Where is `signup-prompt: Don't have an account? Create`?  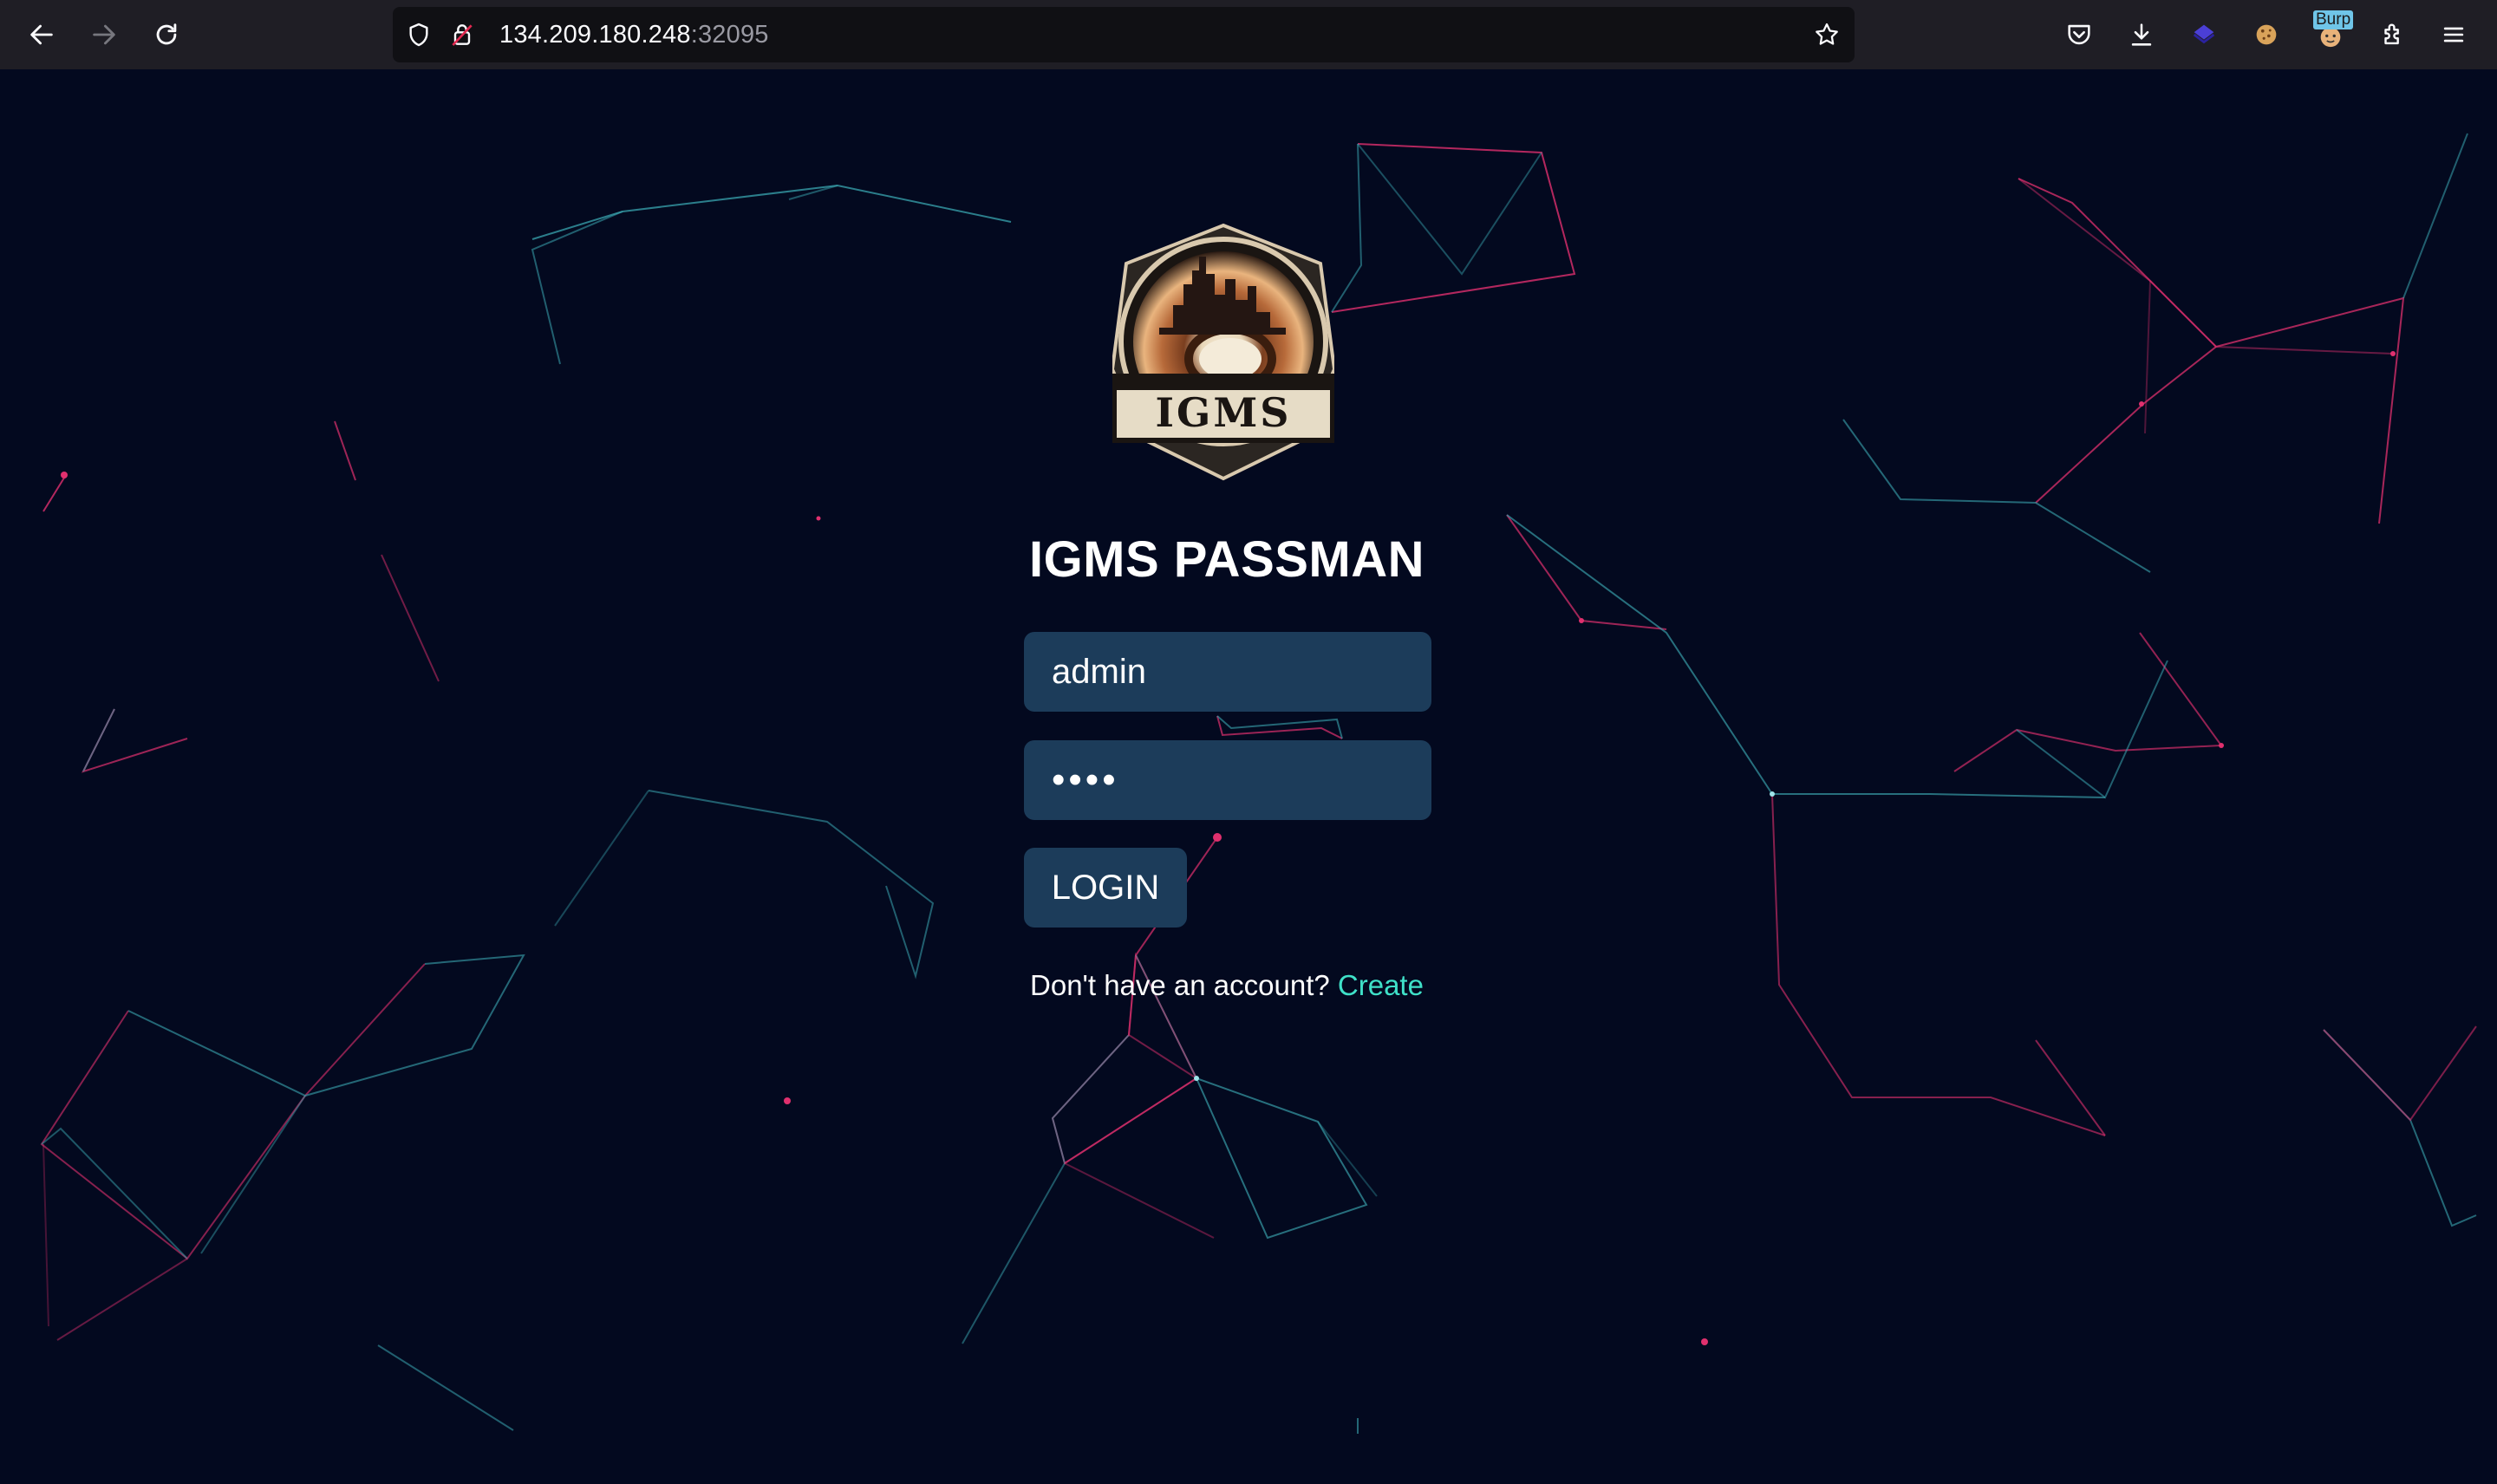 signup-prompt: Don't have an account? Create is located at coordinates (1227, 985).